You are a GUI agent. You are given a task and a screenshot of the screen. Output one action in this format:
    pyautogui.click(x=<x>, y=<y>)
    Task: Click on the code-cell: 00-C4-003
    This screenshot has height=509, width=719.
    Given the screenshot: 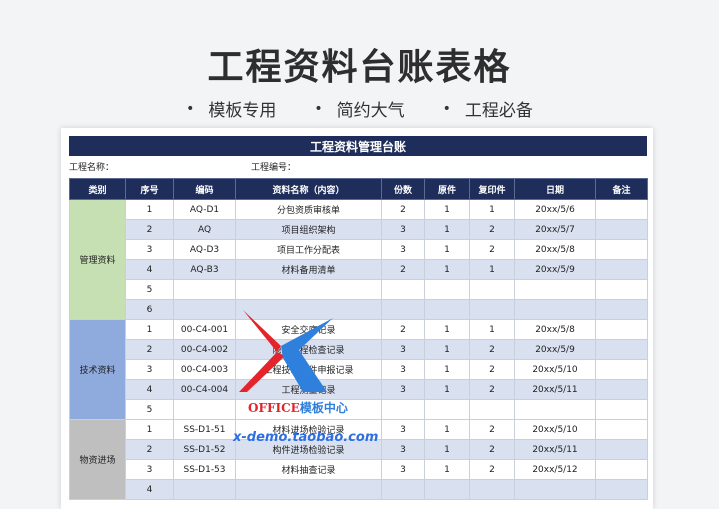 What is the action you would take?
    pyautogui.click(x=204, y=369)
    